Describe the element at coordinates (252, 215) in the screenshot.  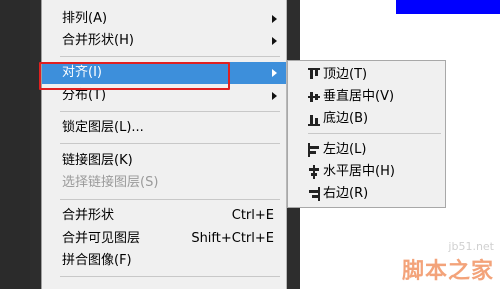
I see `menu-item-shortcut: Ctrl+E` at that location.